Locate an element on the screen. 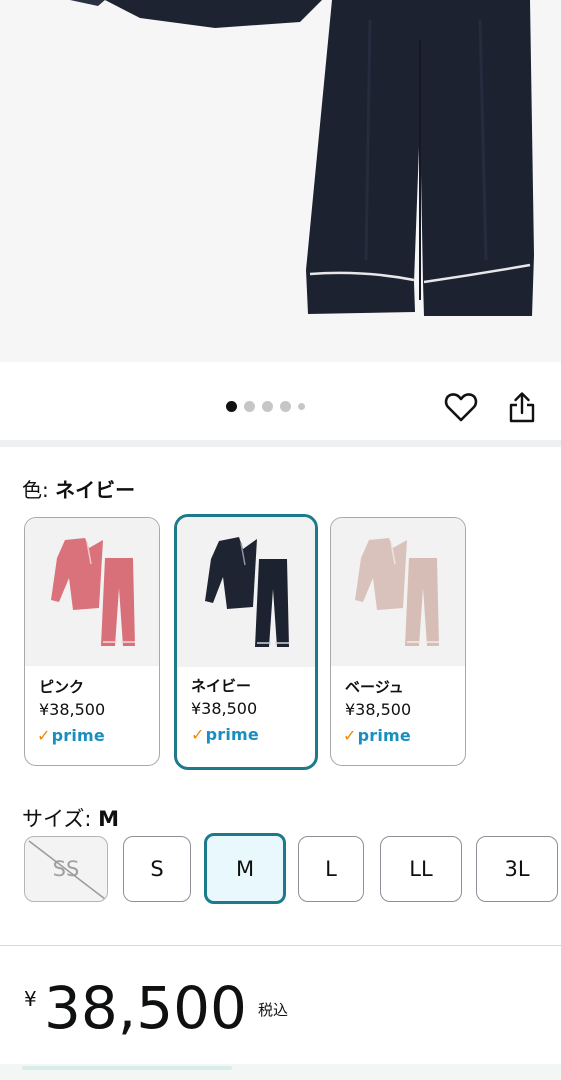  wishlist-button is located at coordinates (461, 407).